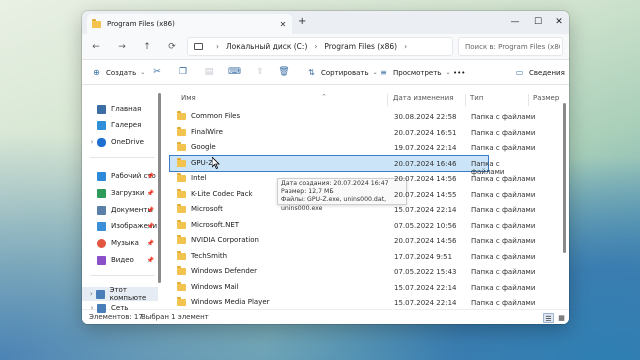 The width and height of the screenshot is (640, 360). Describe the element at coordinates (120, 210) in the screenshot. I see `sidebar-item-documents: Документы 📌` at that location.